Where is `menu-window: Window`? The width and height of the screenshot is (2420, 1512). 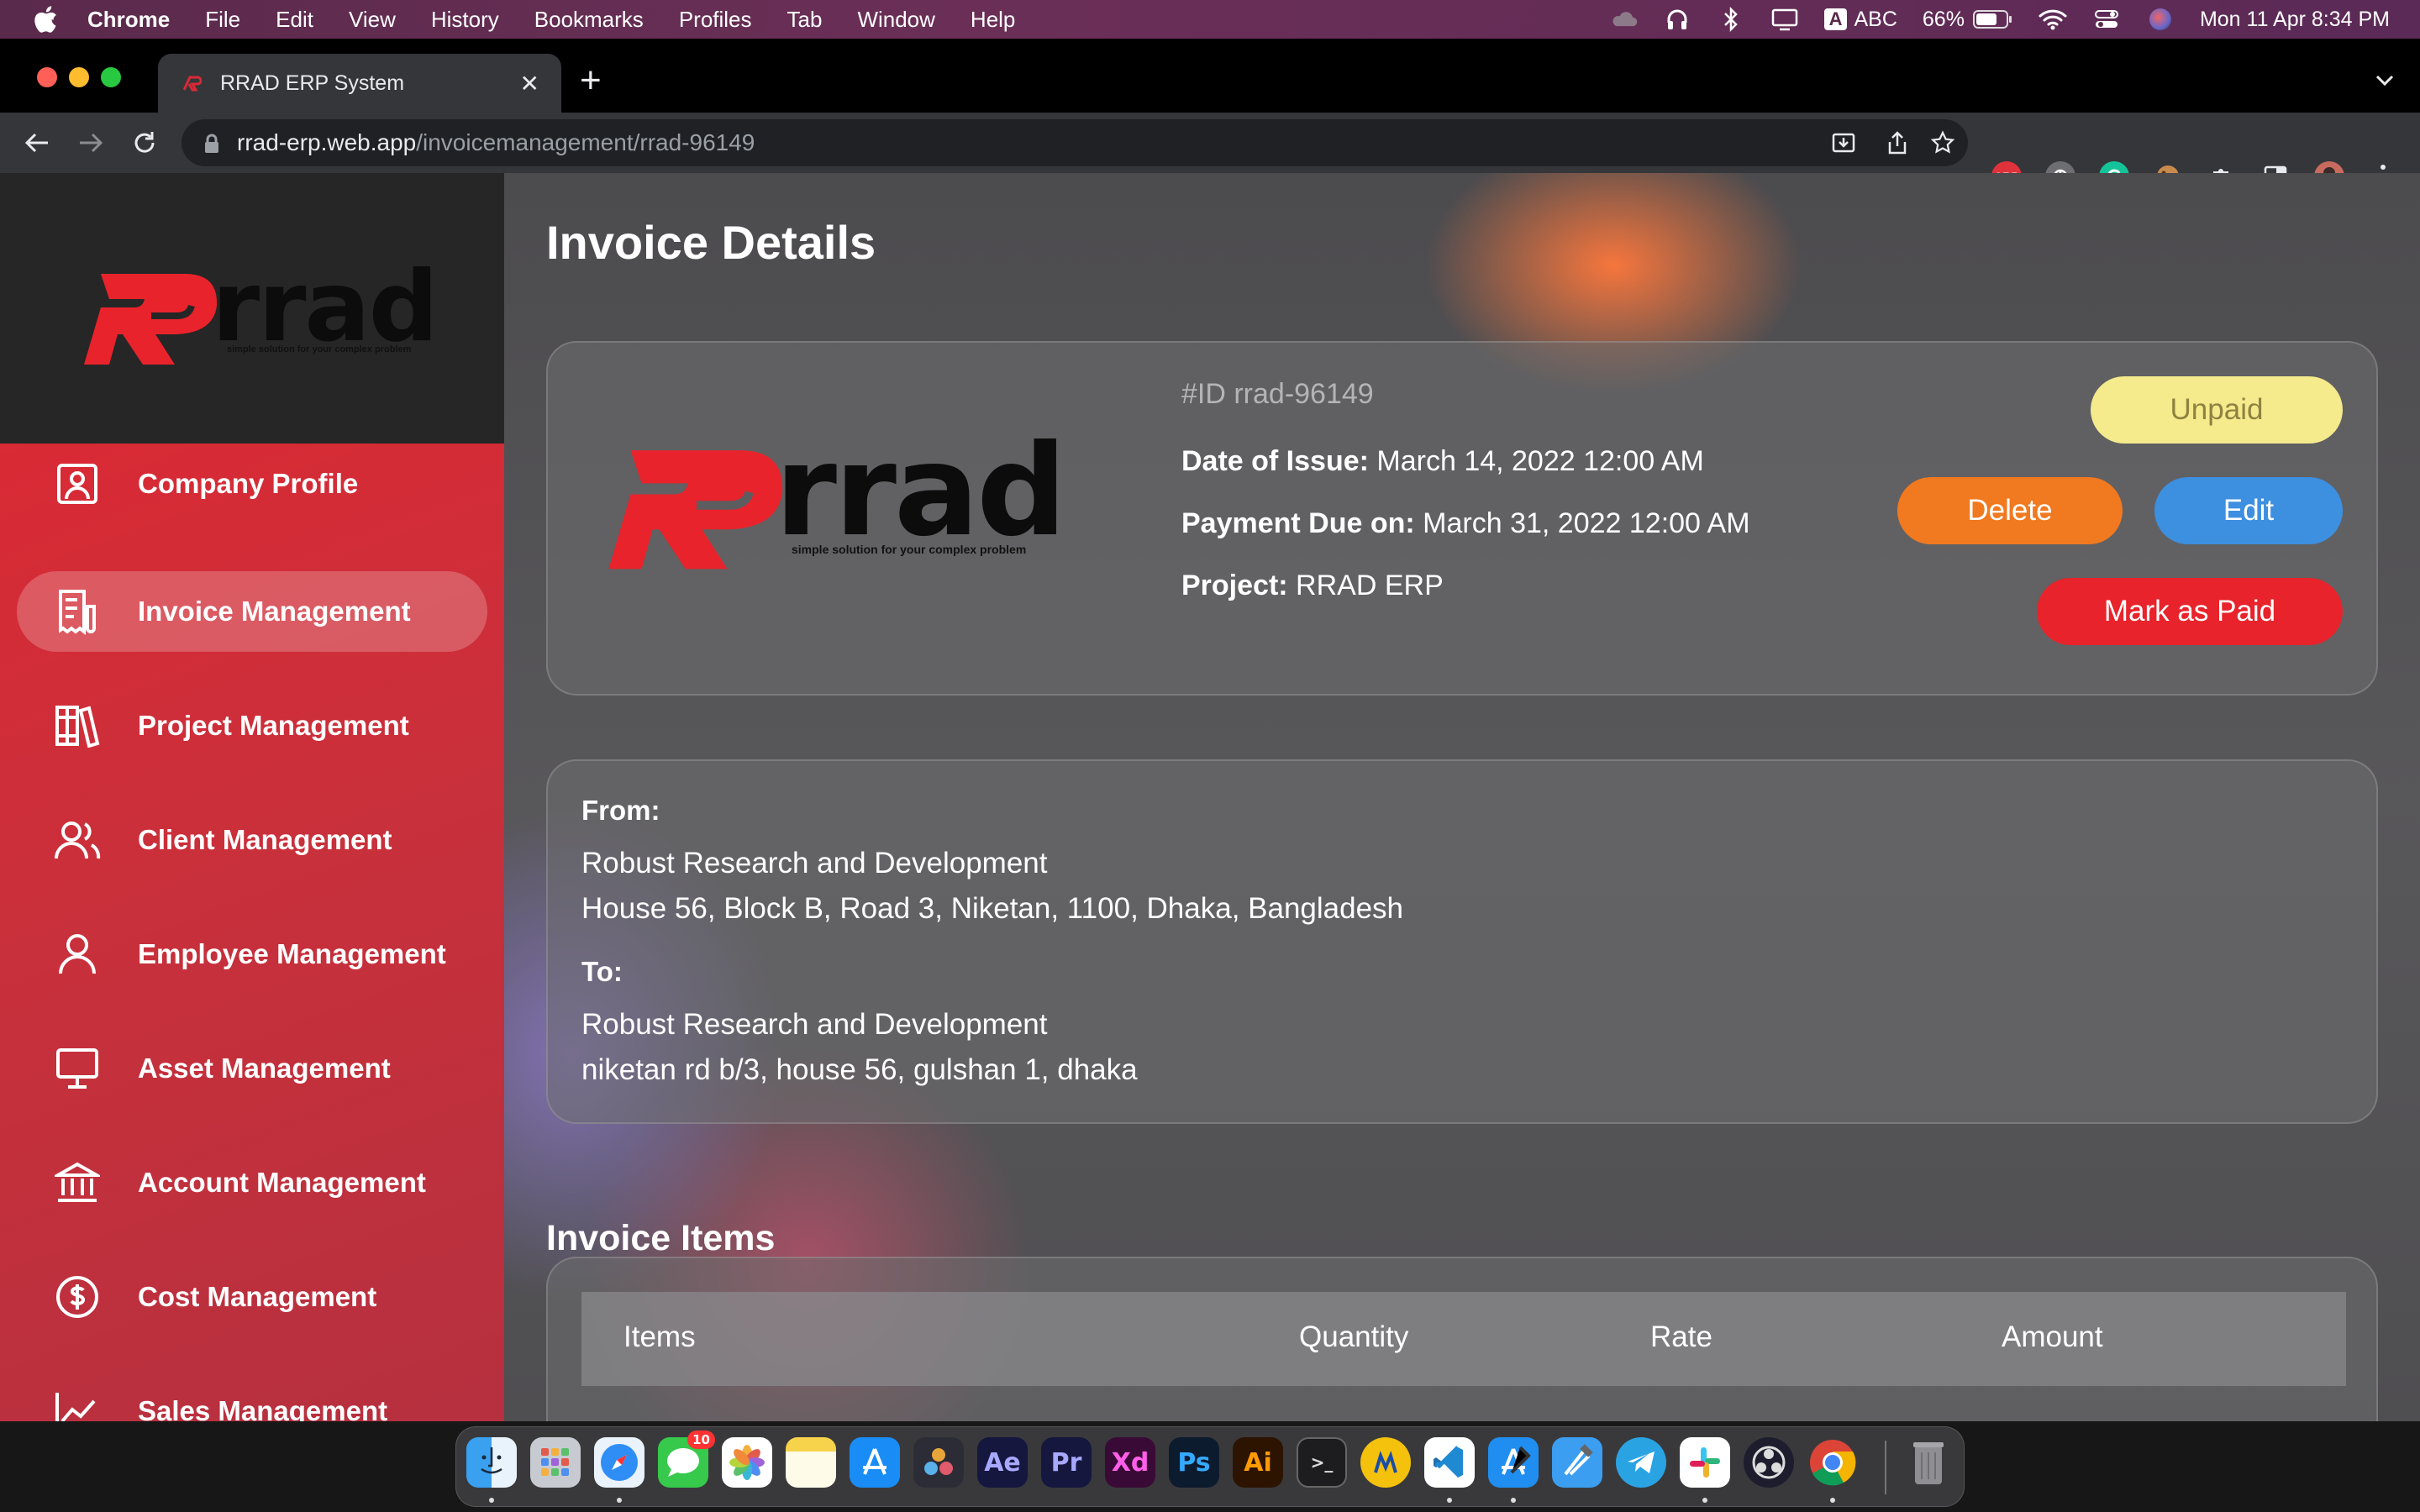
menu-window: Window is located at coordinates (896, 20).